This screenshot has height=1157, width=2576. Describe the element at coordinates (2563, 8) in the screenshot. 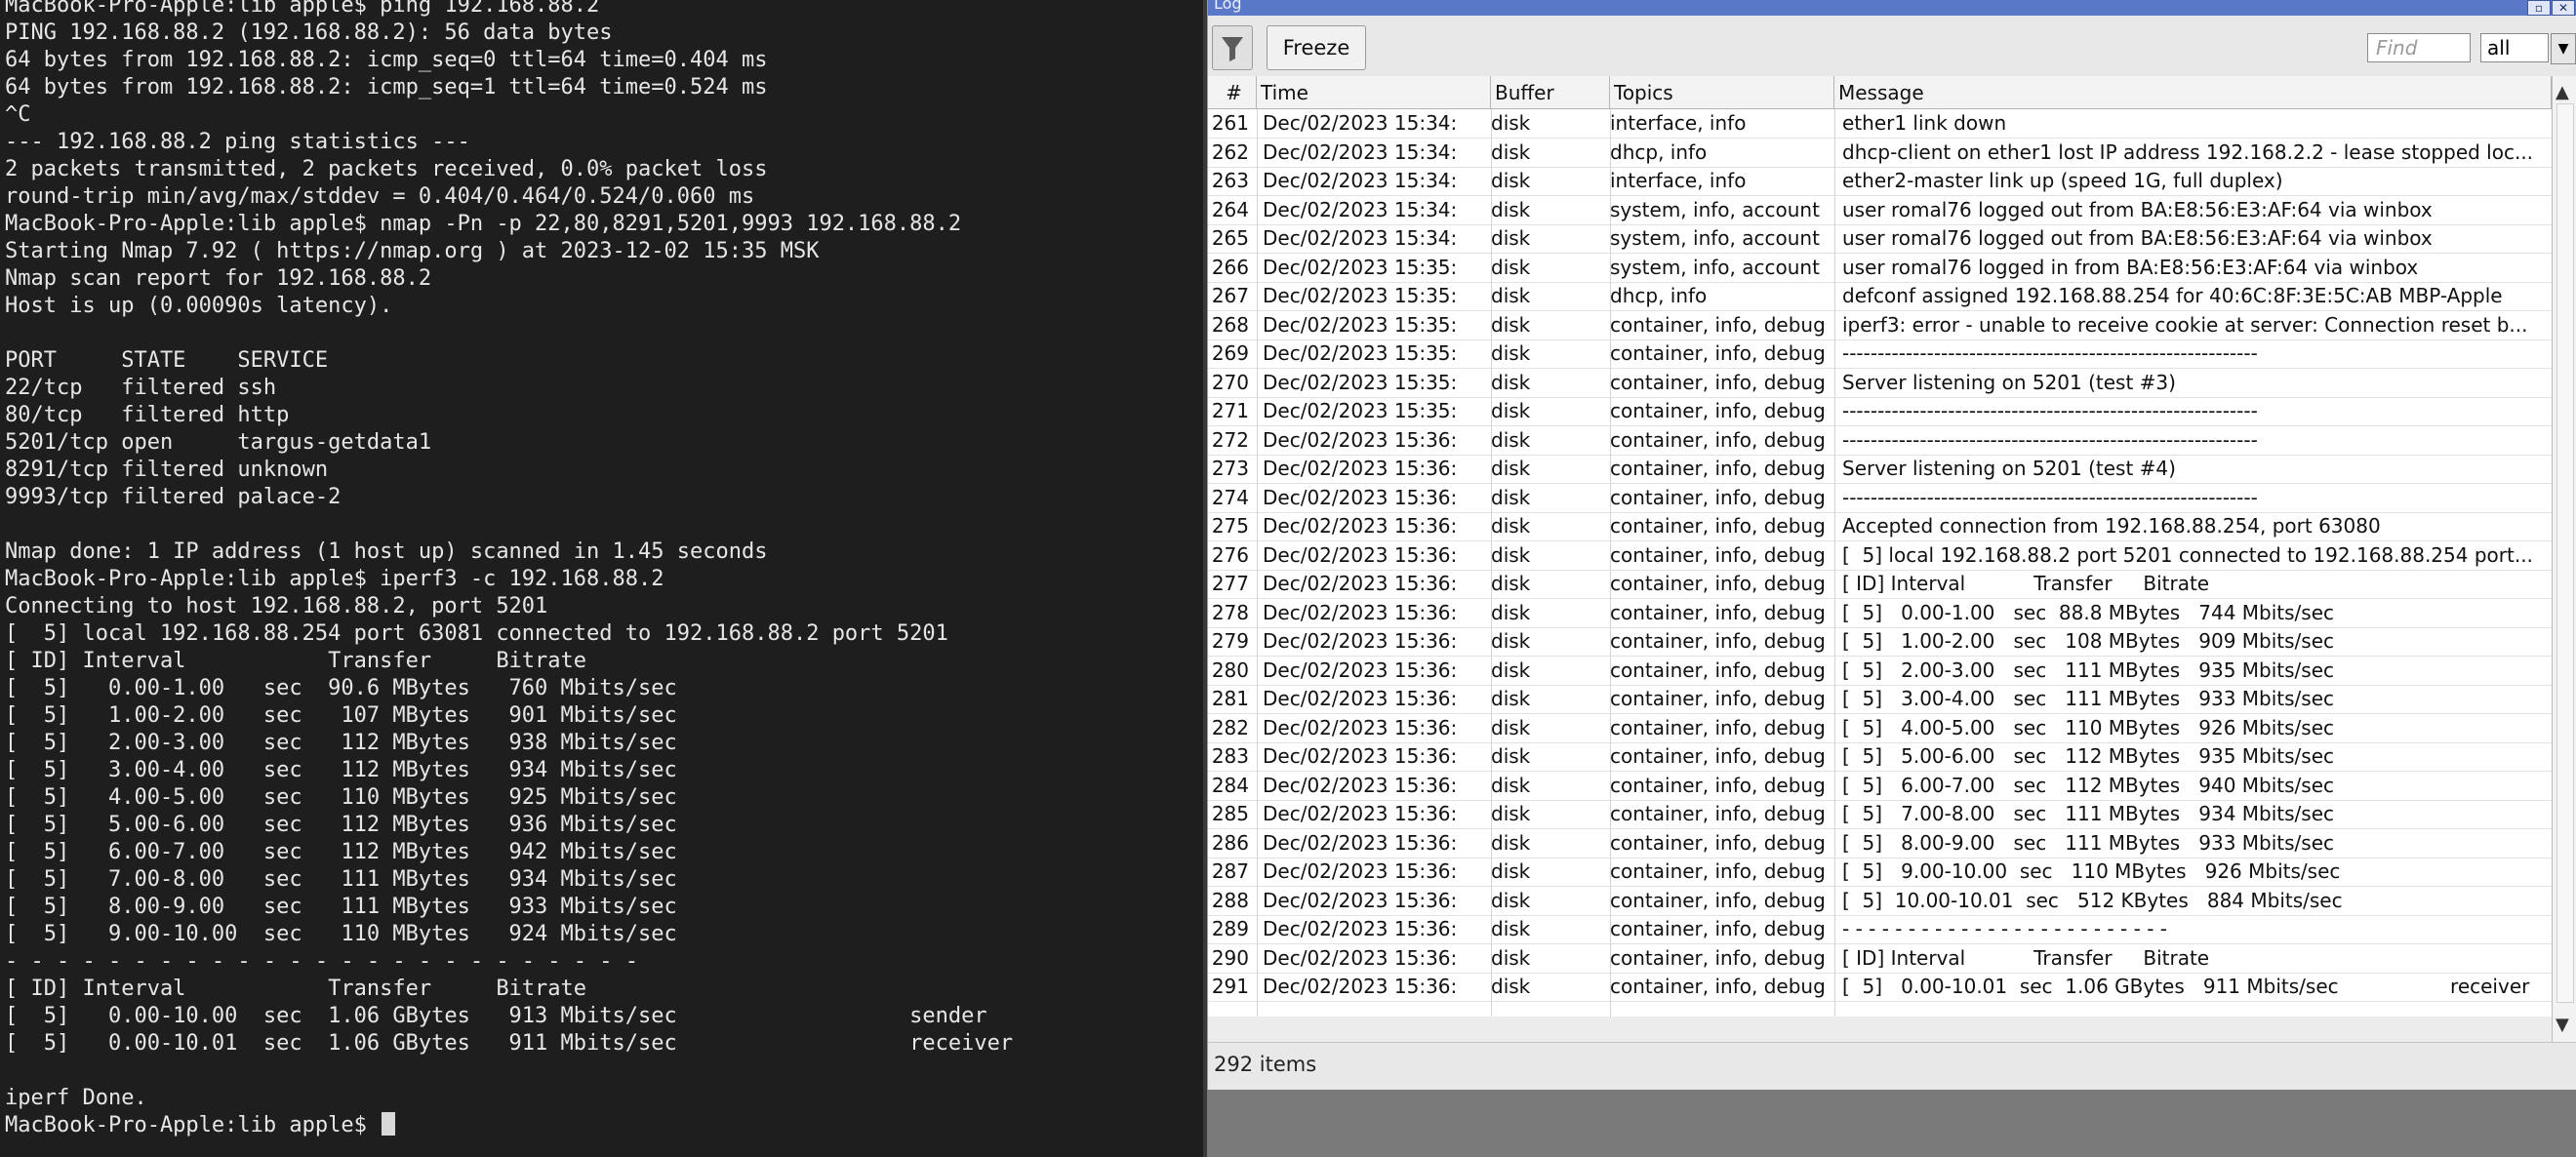

I see `close-icon: ✕` at that location.